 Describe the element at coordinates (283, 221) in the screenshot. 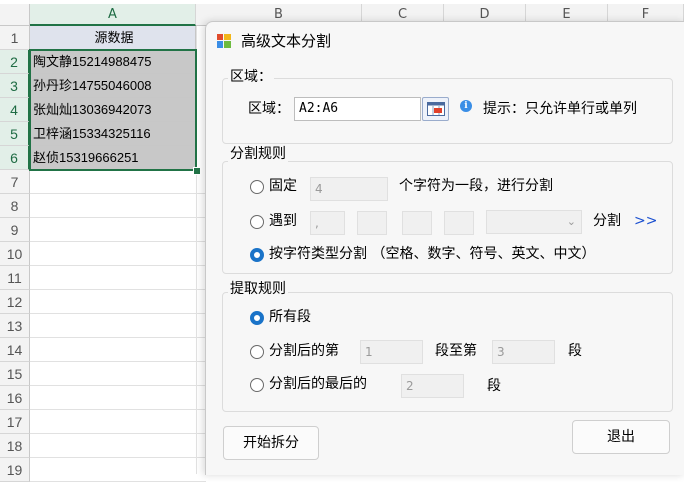

I see `meet-label: 遇到` at that location.